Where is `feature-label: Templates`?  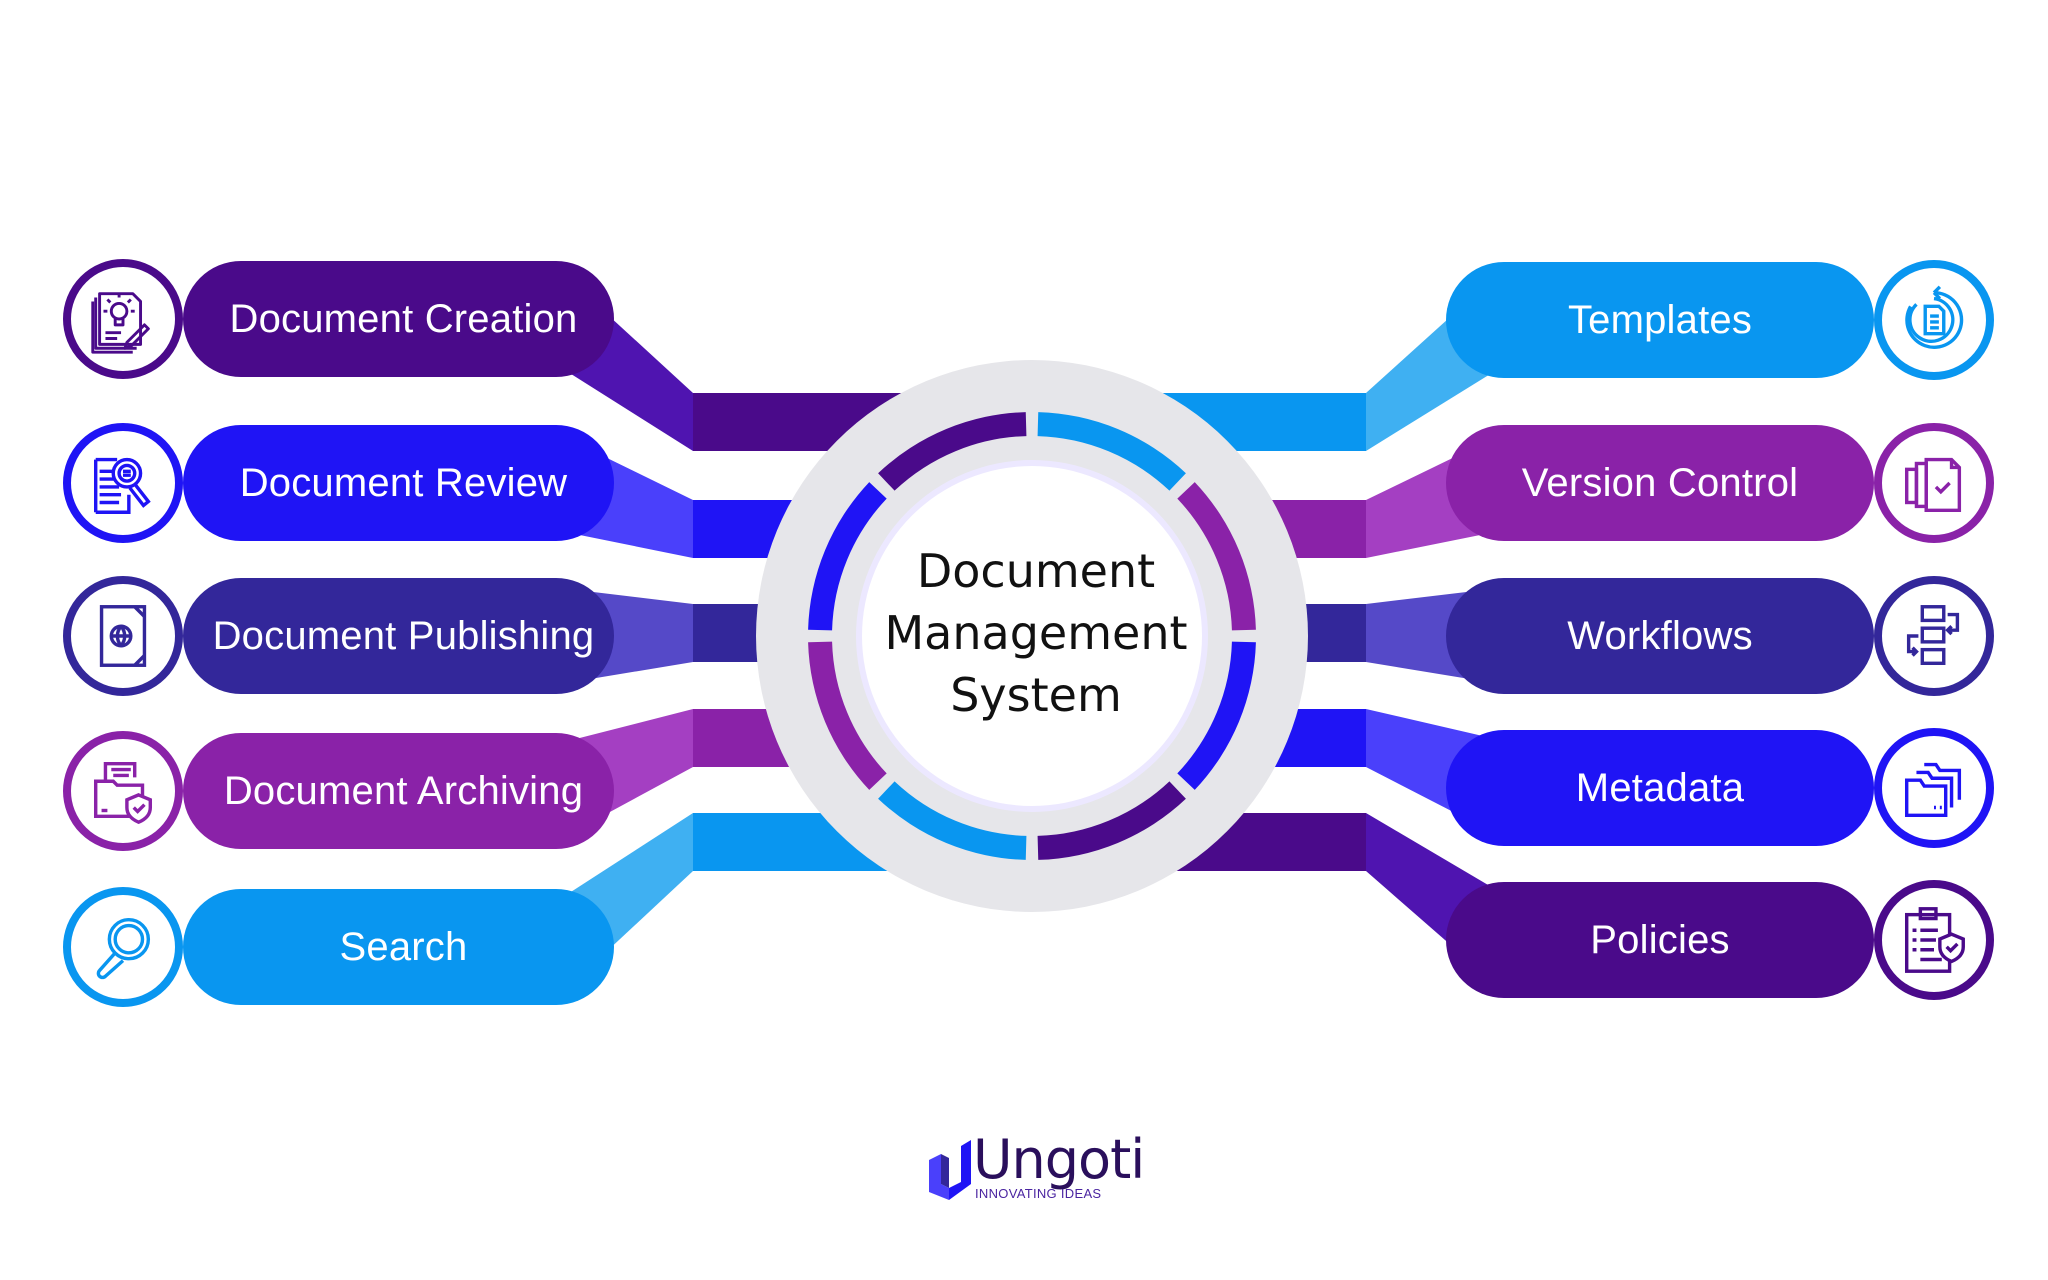 feature-label: Templates is located at coordinates (1660, 319).